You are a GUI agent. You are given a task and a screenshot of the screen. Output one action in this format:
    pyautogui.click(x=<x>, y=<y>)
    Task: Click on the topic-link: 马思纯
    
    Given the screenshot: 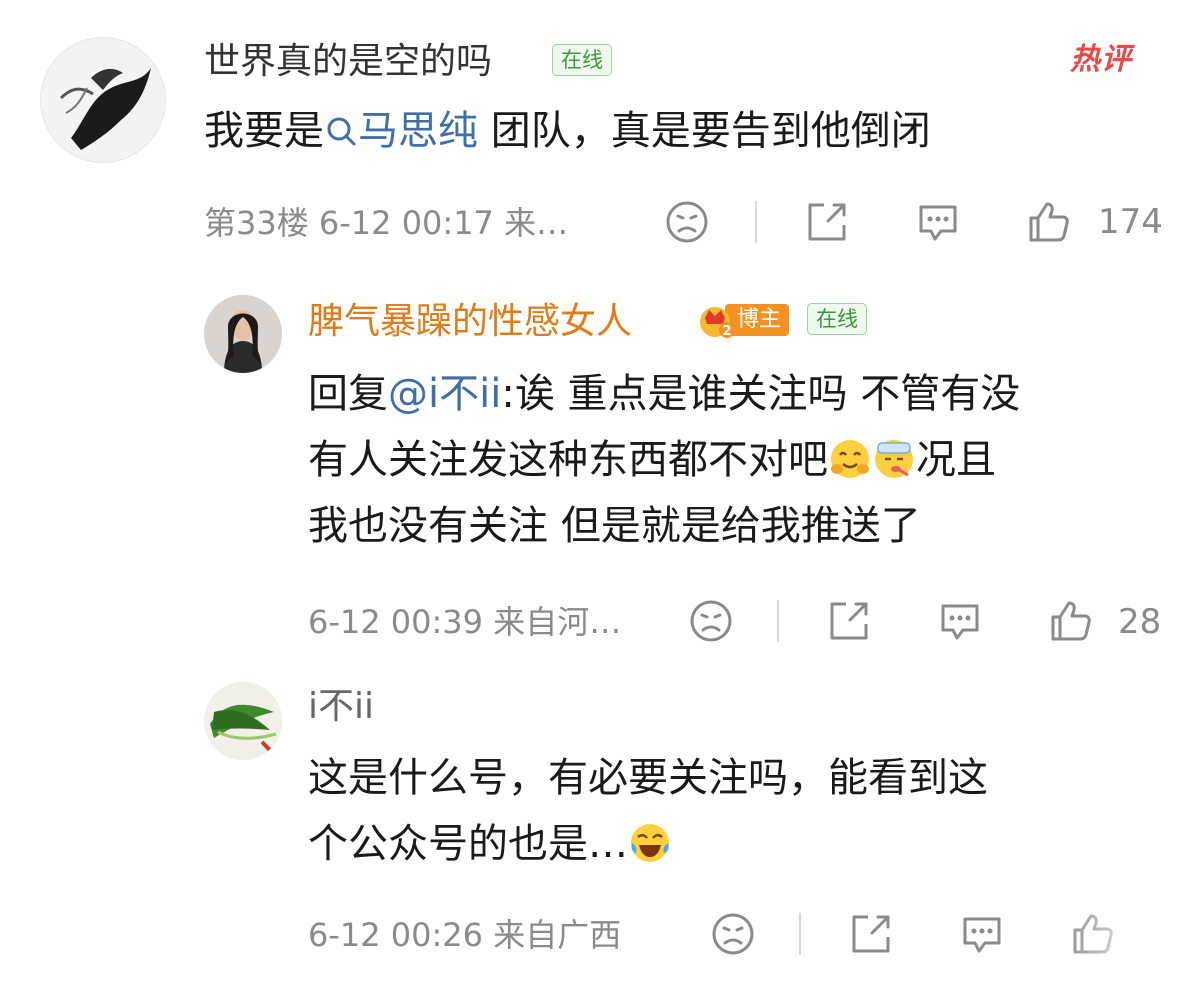 What is the action you would take?
    pyautogui.click(x=401, y=131)
    